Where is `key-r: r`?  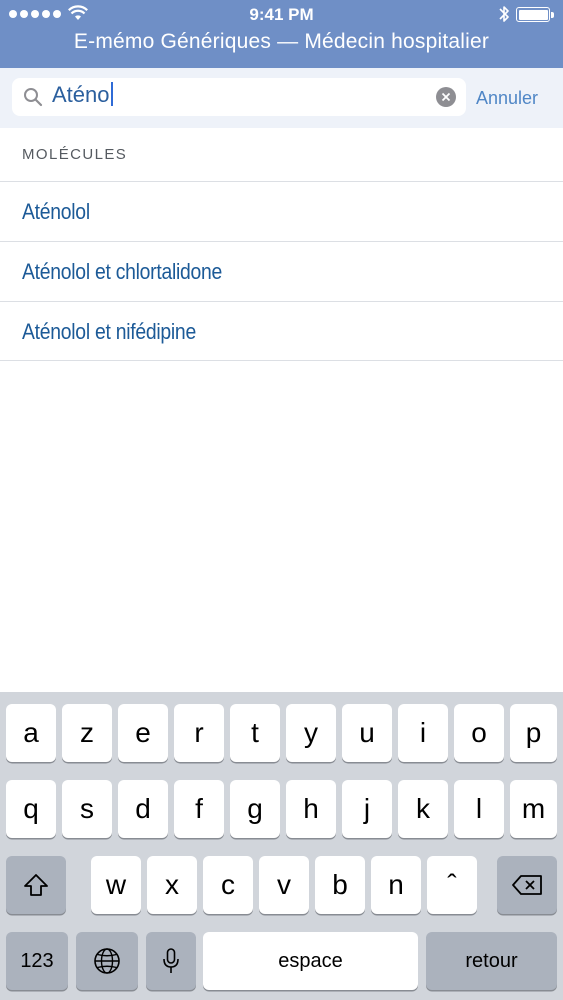 key-r: r is located at coordinates (199, 733).